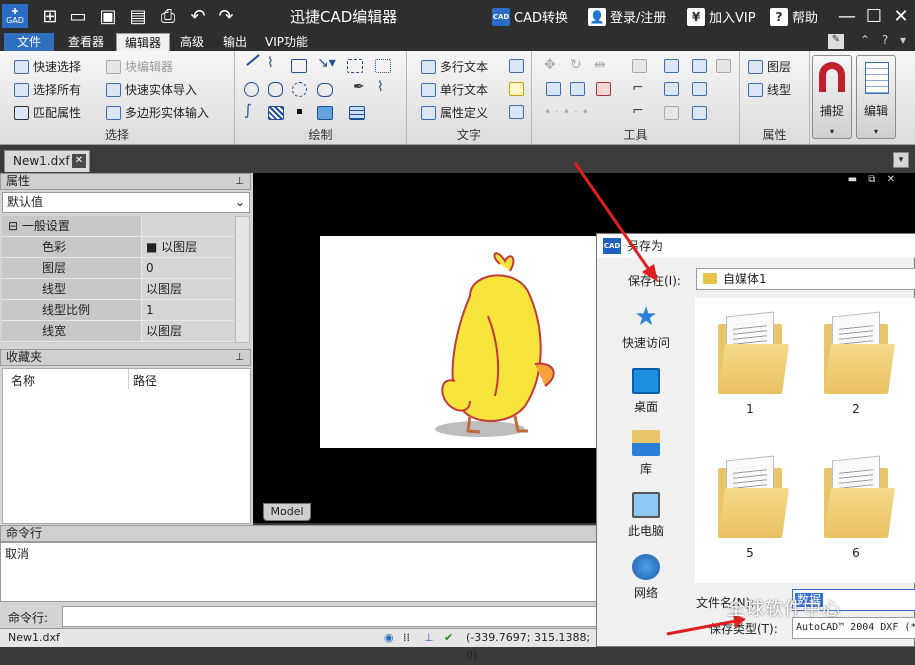 The height and width of the screenshot is (665, 915). What do you see at coordinates (701, 627) in the screenshot?
I see `arrow-to-filetype` at bounding box center [701, 627].